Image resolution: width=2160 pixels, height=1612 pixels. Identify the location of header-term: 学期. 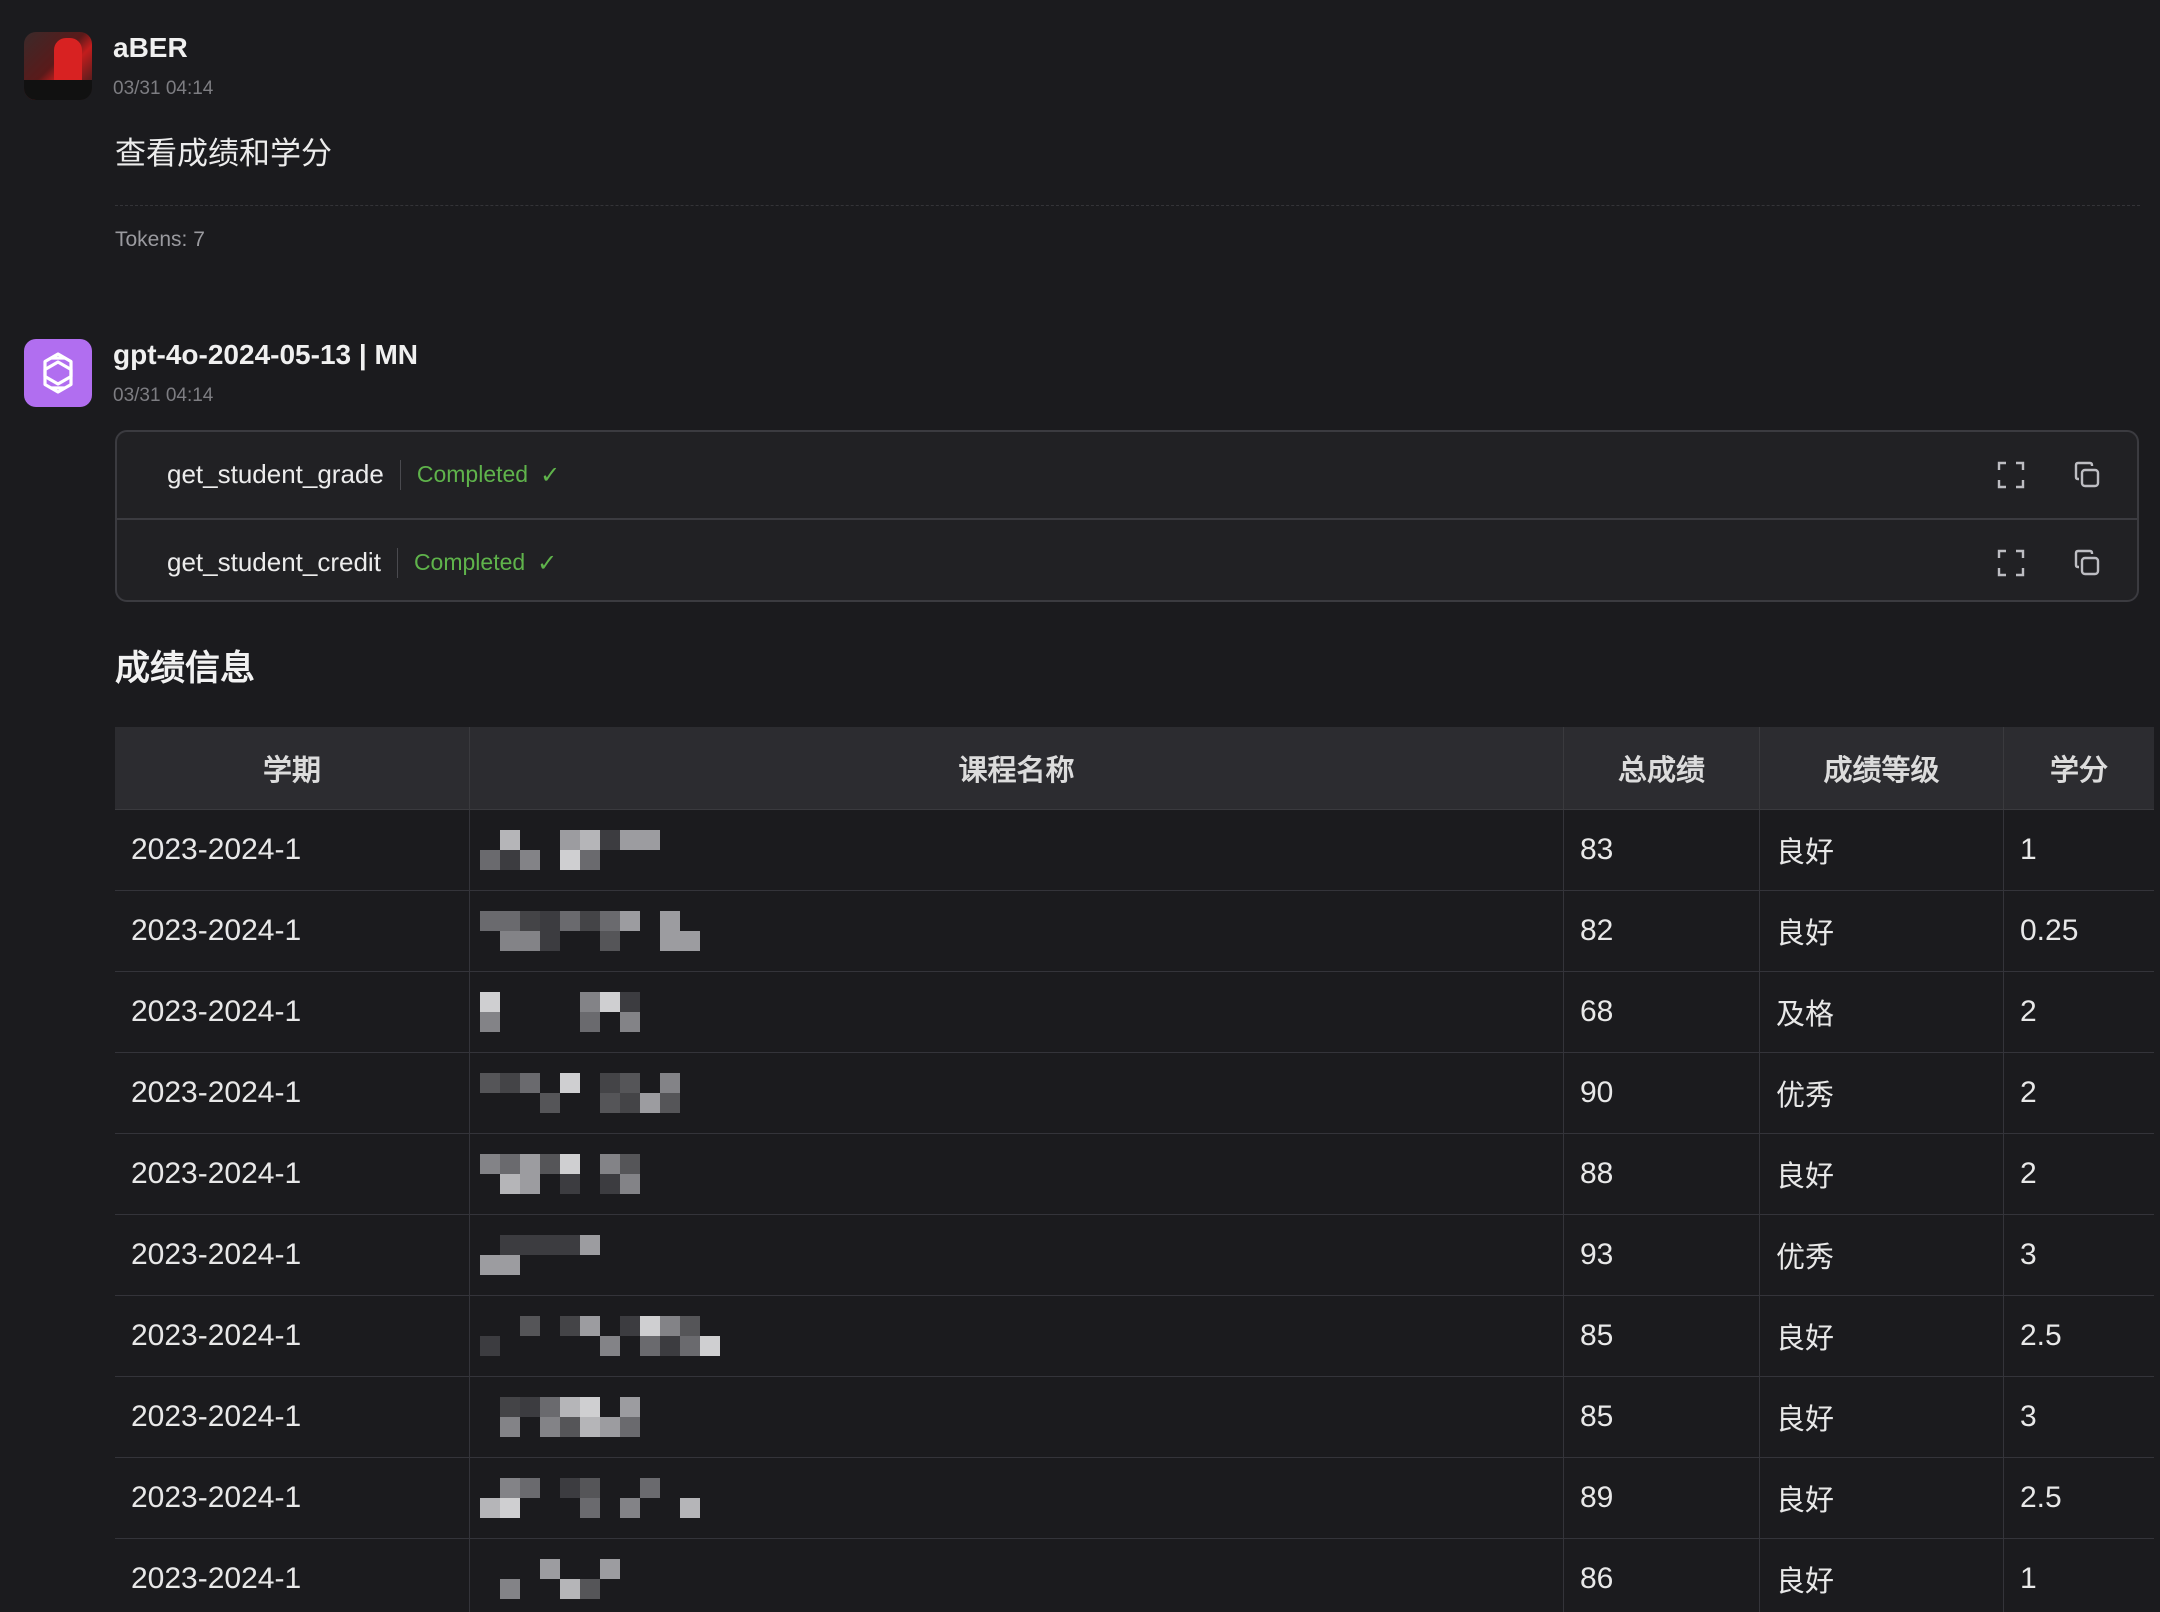
(292, 768).